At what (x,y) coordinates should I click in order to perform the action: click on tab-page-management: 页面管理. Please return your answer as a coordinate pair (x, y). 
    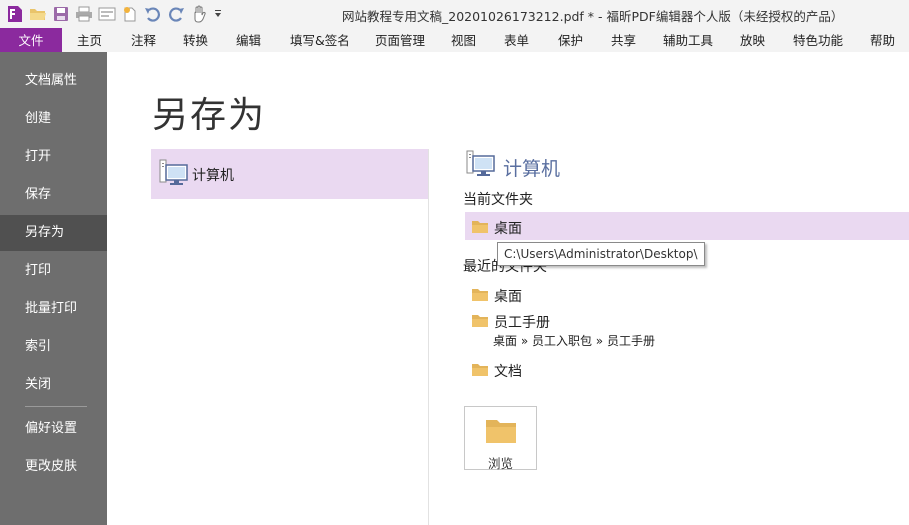
    Looking at the image, I should click on (400, 40).